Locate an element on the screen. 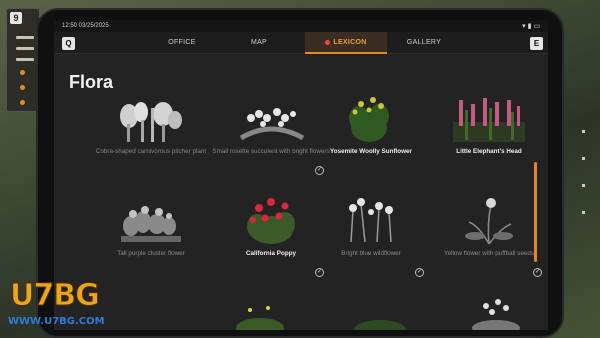 Image resolution: width=600 pixels, height=338 pixels. succulent-icon is located at coordinates (272, 124).